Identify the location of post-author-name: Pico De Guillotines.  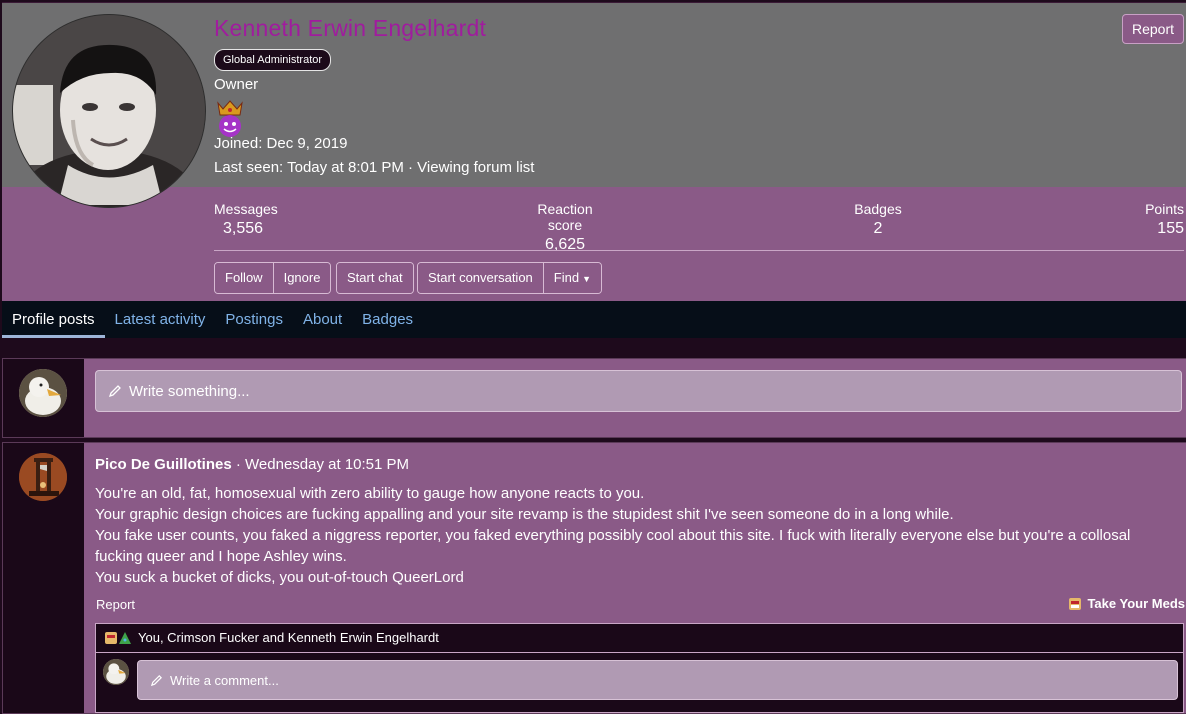
(163, 464).